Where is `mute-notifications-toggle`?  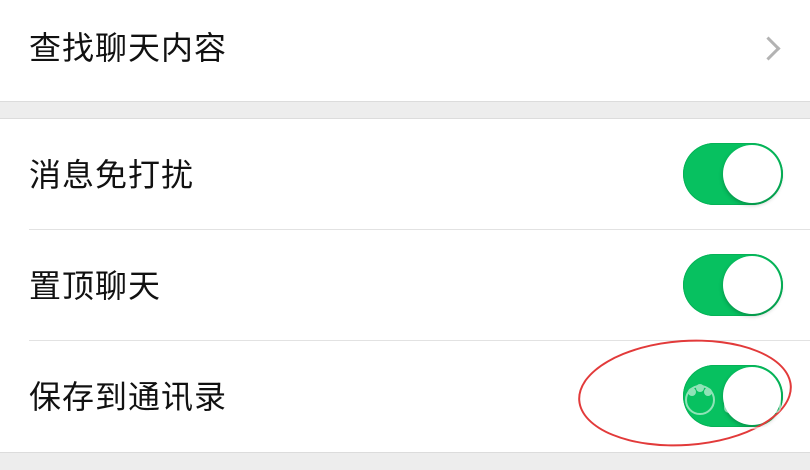
mute-notifications-toggle is located at coordinates (733, 174).